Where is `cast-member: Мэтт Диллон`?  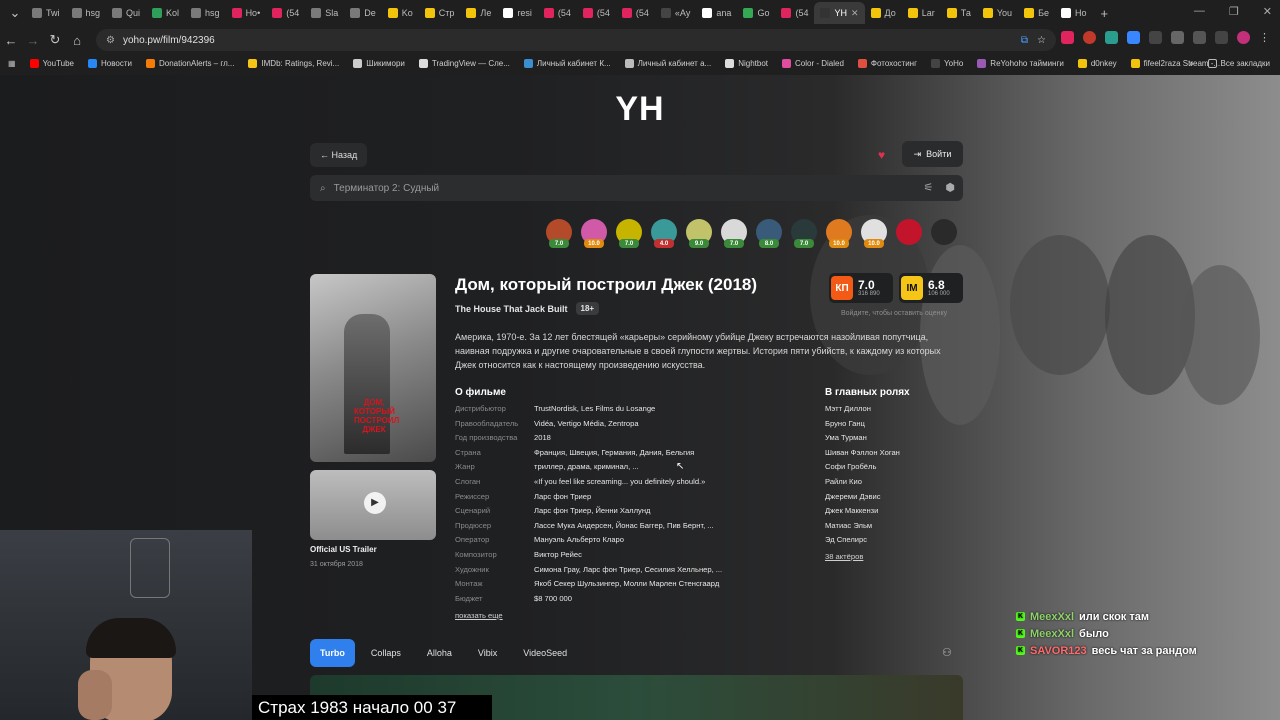
cast-member: Мэтт Диллон is located at coordinates (862, 411).